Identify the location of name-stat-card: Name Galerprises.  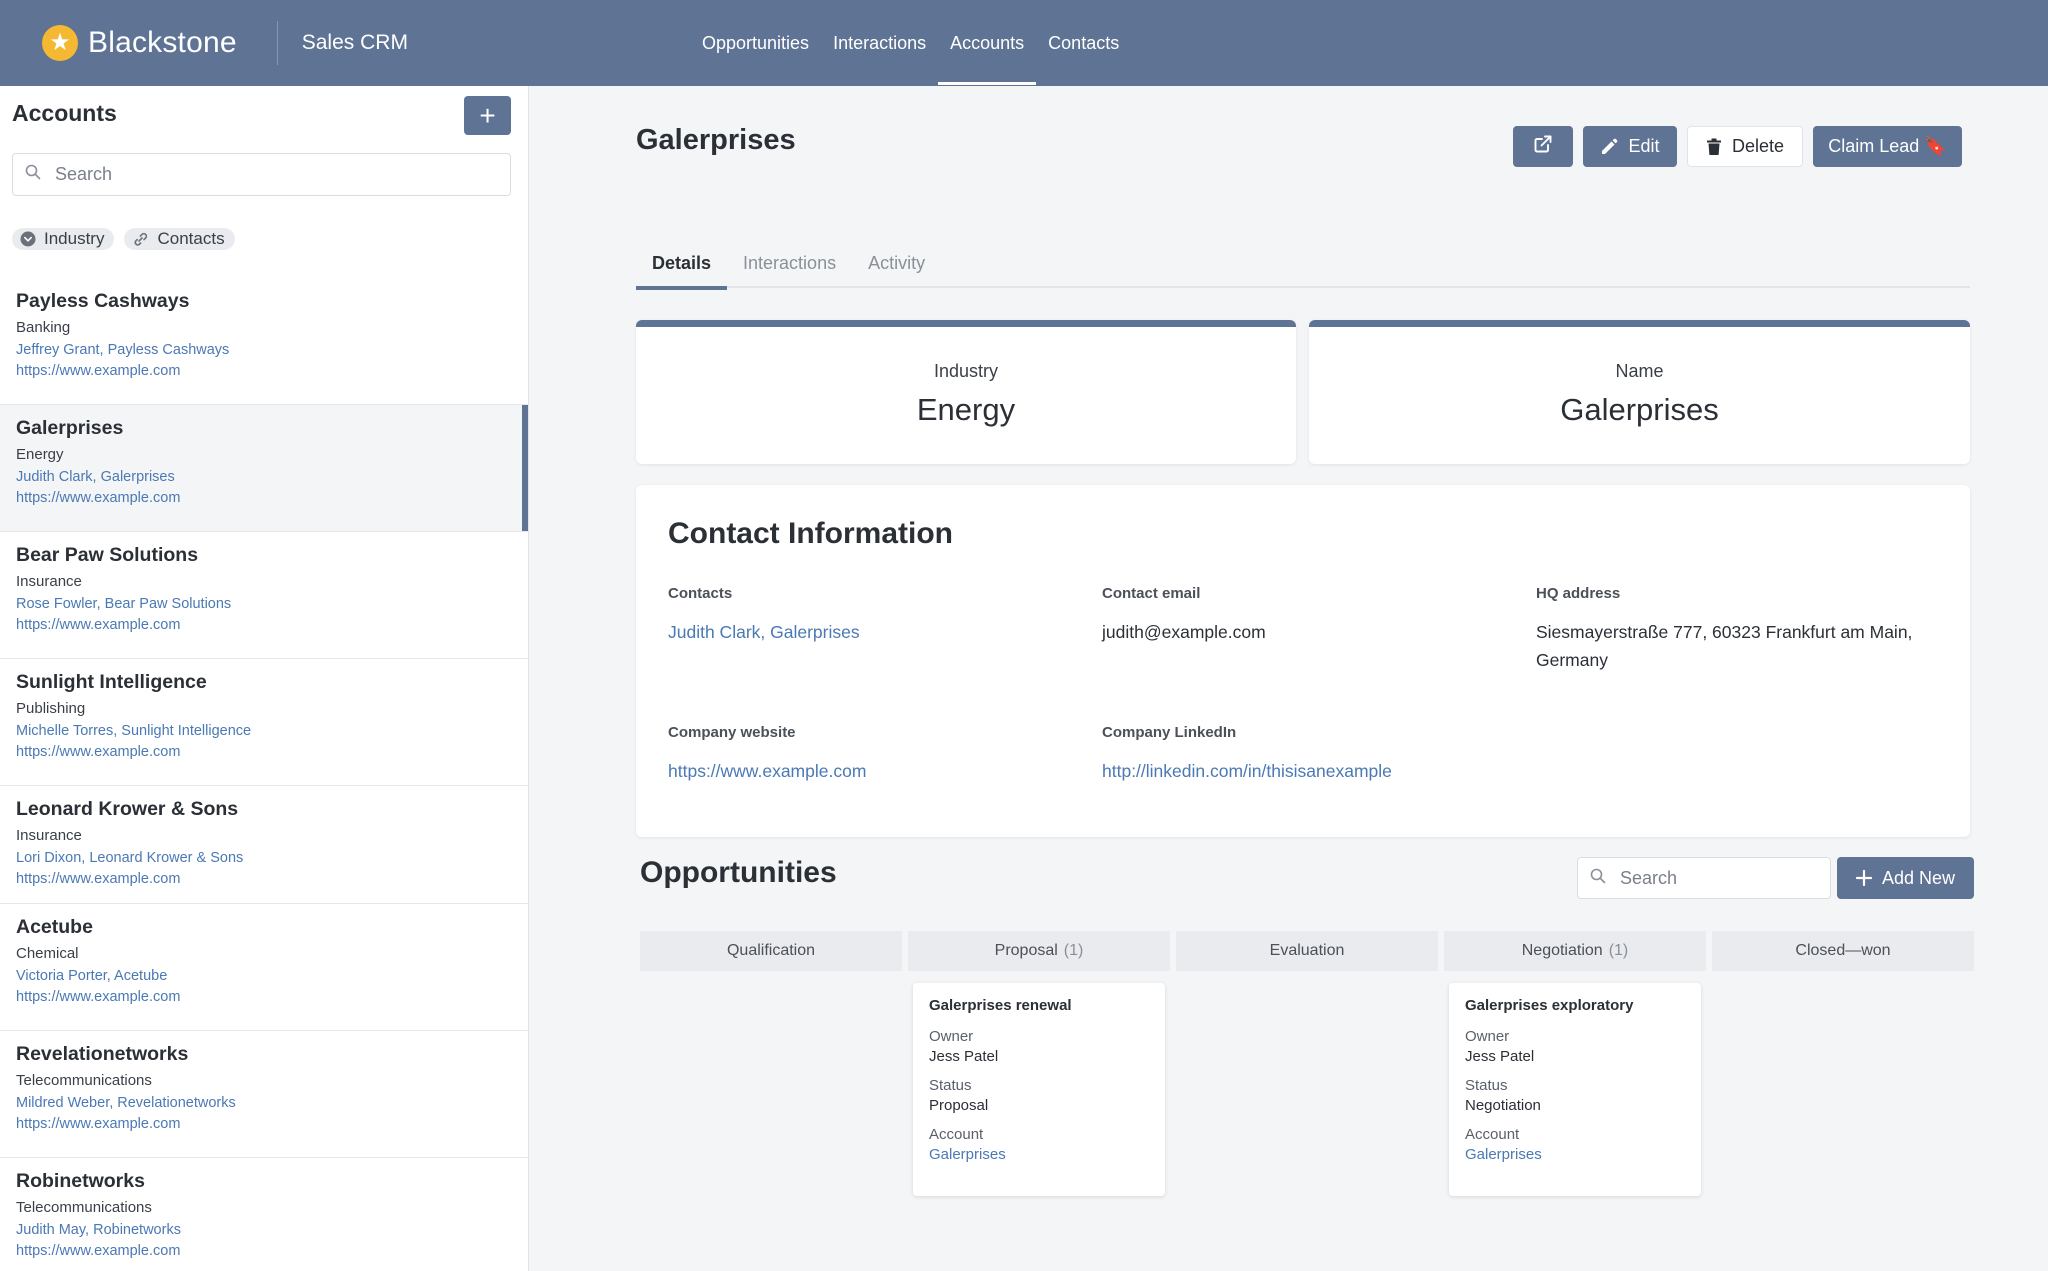
(1639, 392).